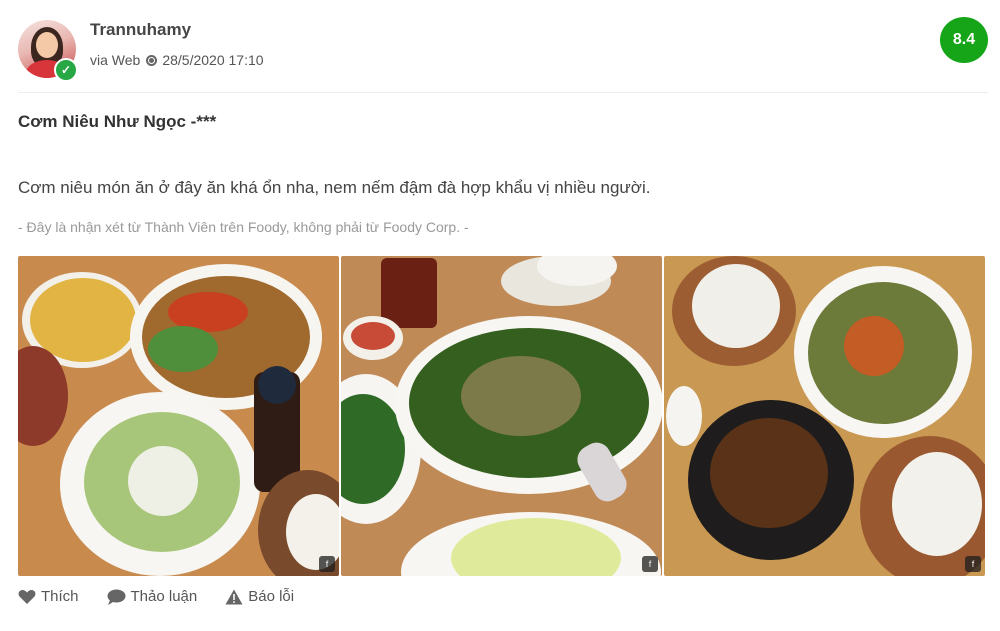 This screenshot has width=1000, height=631. I want to click on like-button: Thích, so click(48, 596).